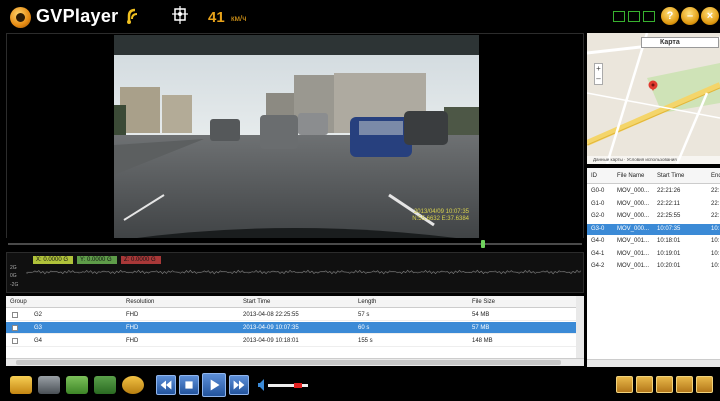 The image size is (720, 401). I want to click on app-logo-icon, so click(20, 17).